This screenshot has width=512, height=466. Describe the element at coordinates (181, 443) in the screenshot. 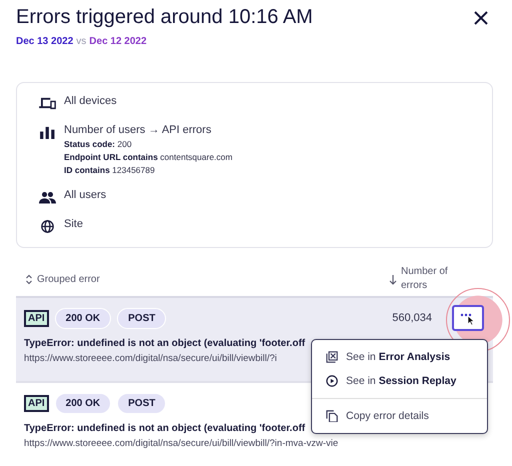

I see `error-url: https://www.storeeee.com/digital/nsa/secure/ui/bill/viewbill/?in-mva-vzw-vie` at that location.